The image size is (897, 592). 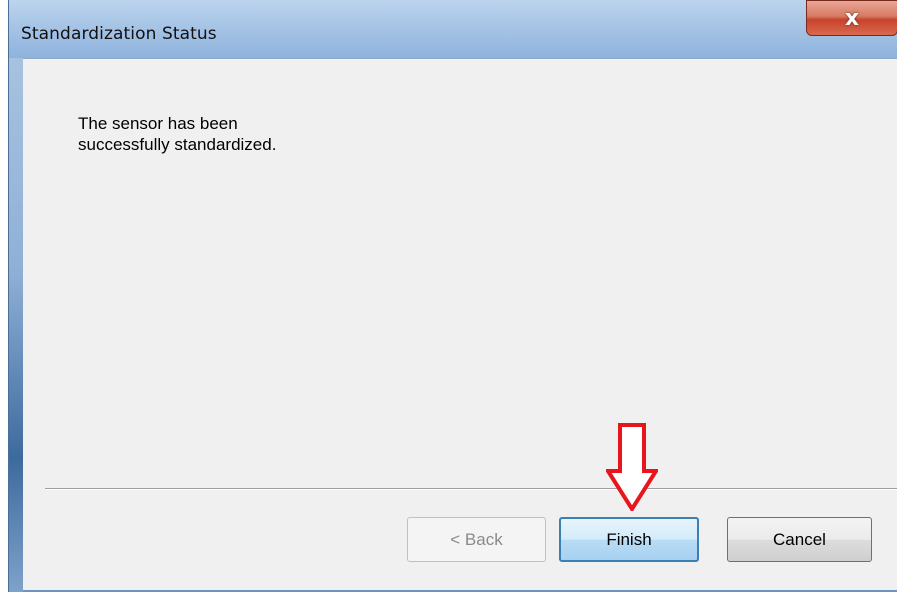 I want to click on window-title: Standardization Status, so click(x=119, y=34).